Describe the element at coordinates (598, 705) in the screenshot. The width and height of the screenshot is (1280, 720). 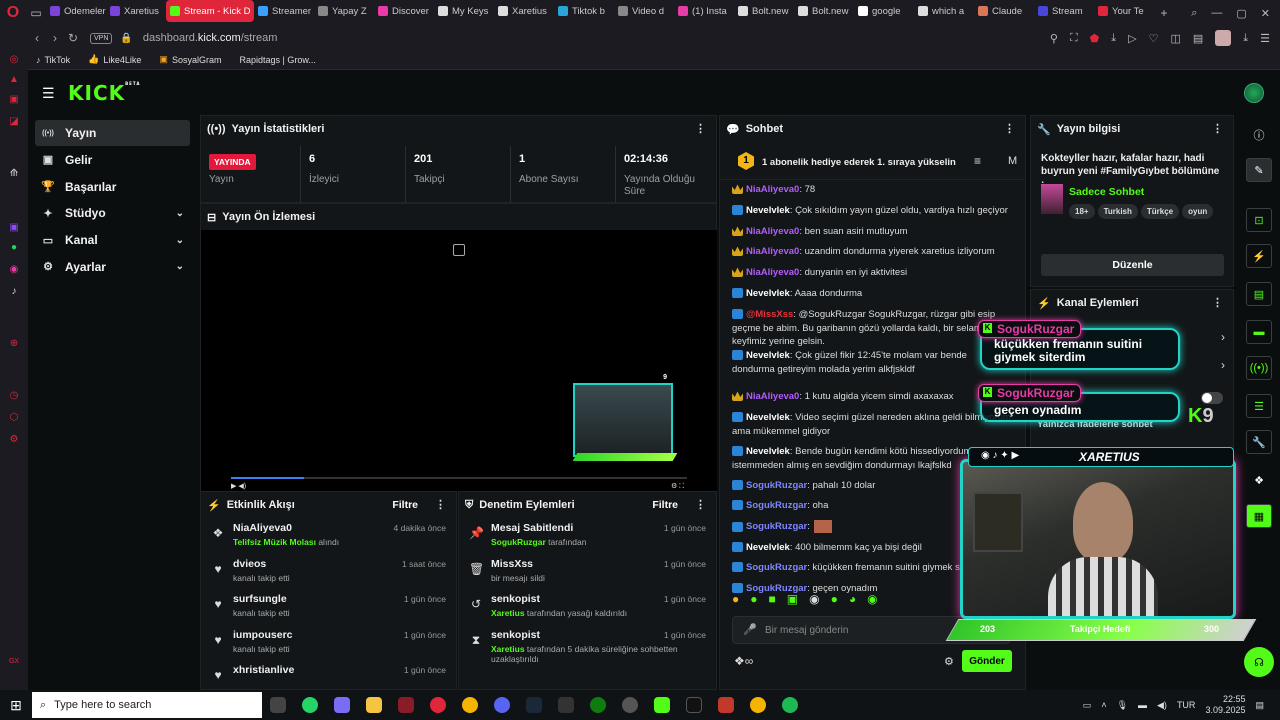
I see `xbox-icon` at that location.